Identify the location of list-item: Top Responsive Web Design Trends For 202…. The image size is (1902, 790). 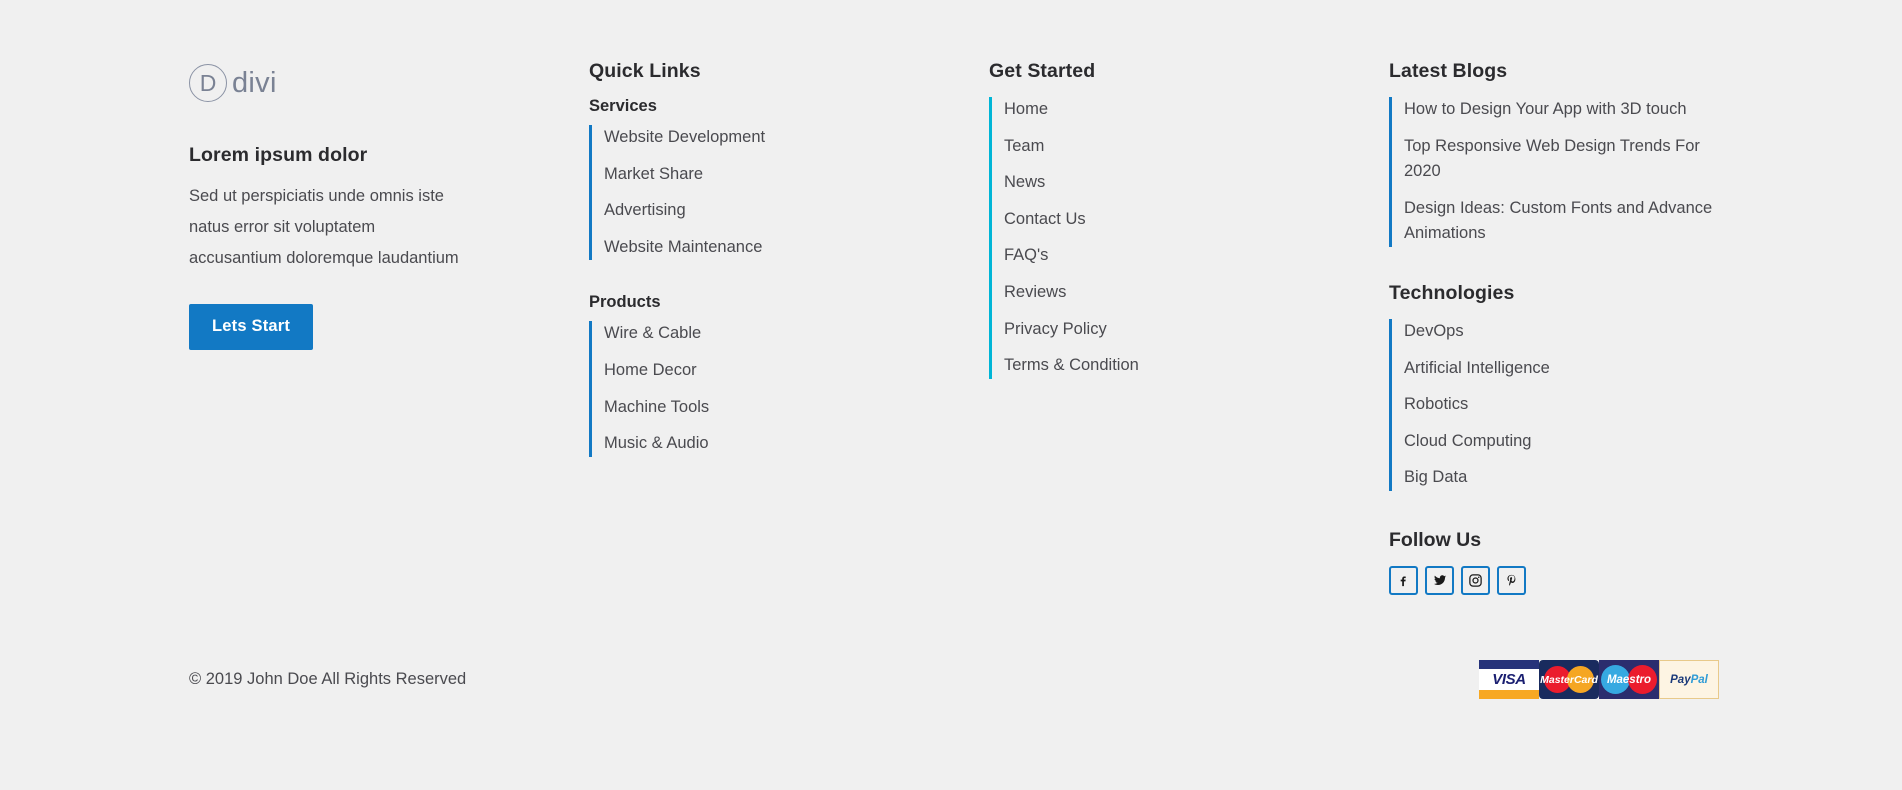
(1561, 159).